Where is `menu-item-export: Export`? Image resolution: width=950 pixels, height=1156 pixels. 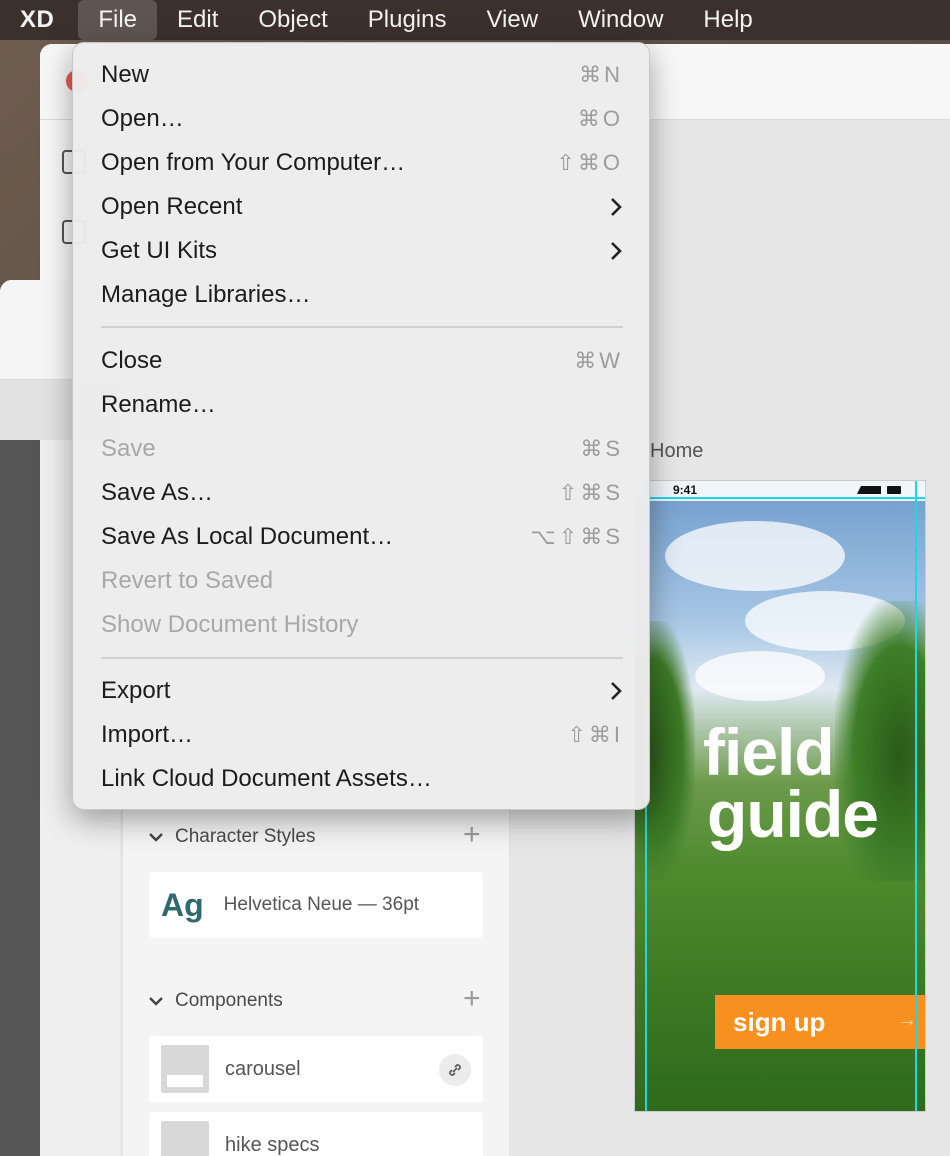 menu-item-export: Export is located at coordinates (362, 691).